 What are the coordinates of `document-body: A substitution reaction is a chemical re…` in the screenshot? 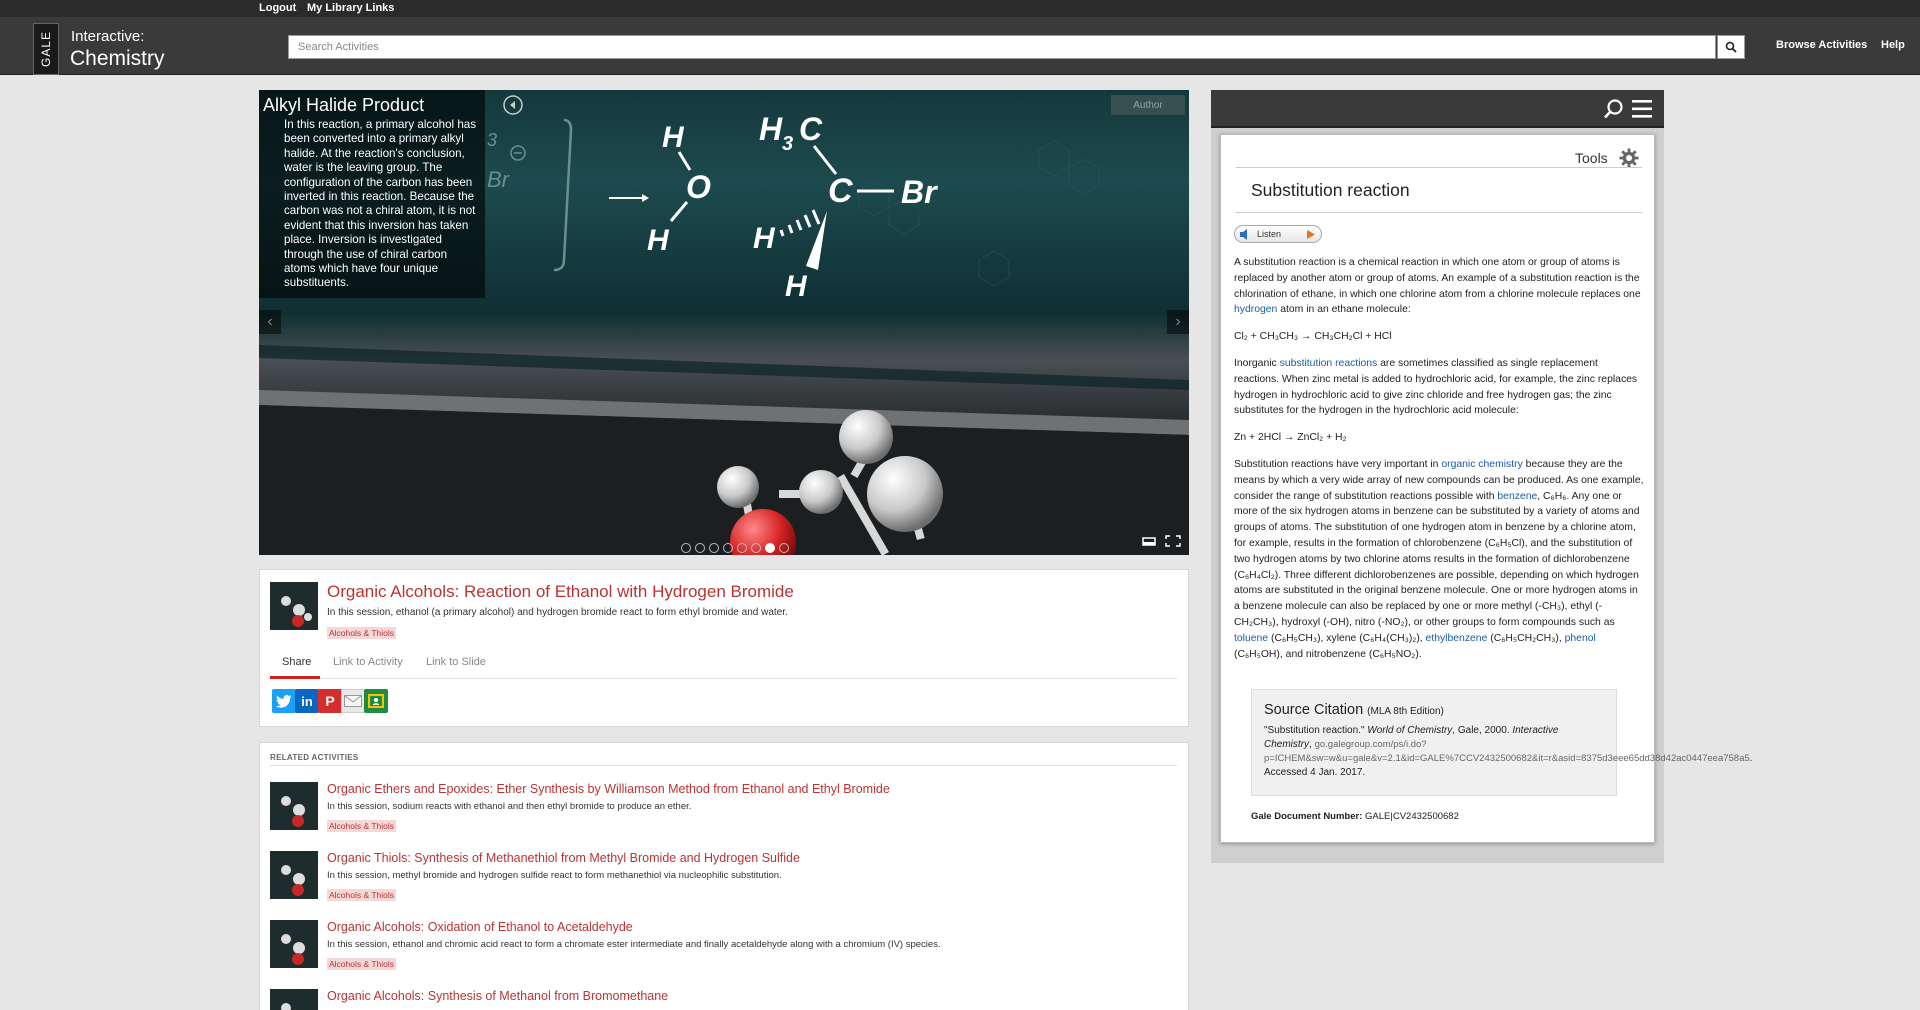 It's located at (1439, 464).